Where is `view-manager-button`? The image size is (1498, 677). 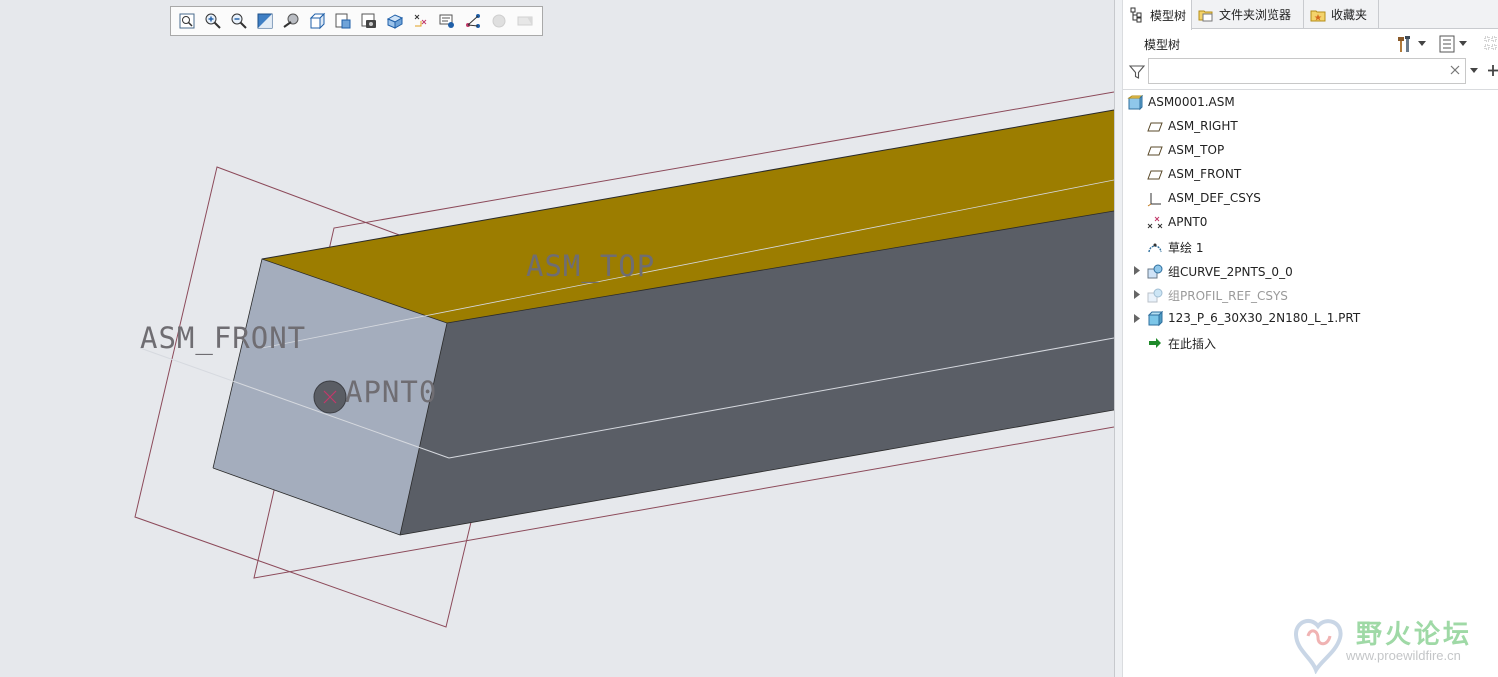 view-manager-button is located at coordinates (369, 21).